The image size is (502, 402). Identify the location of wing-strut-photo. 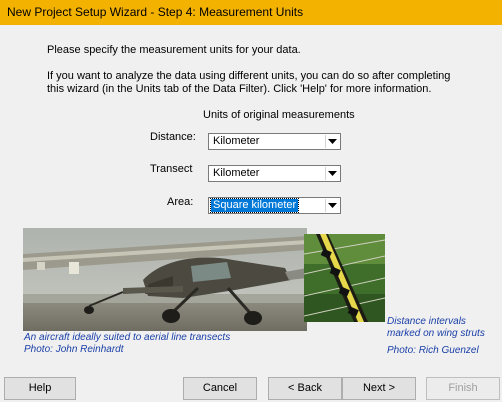
(344, 278).